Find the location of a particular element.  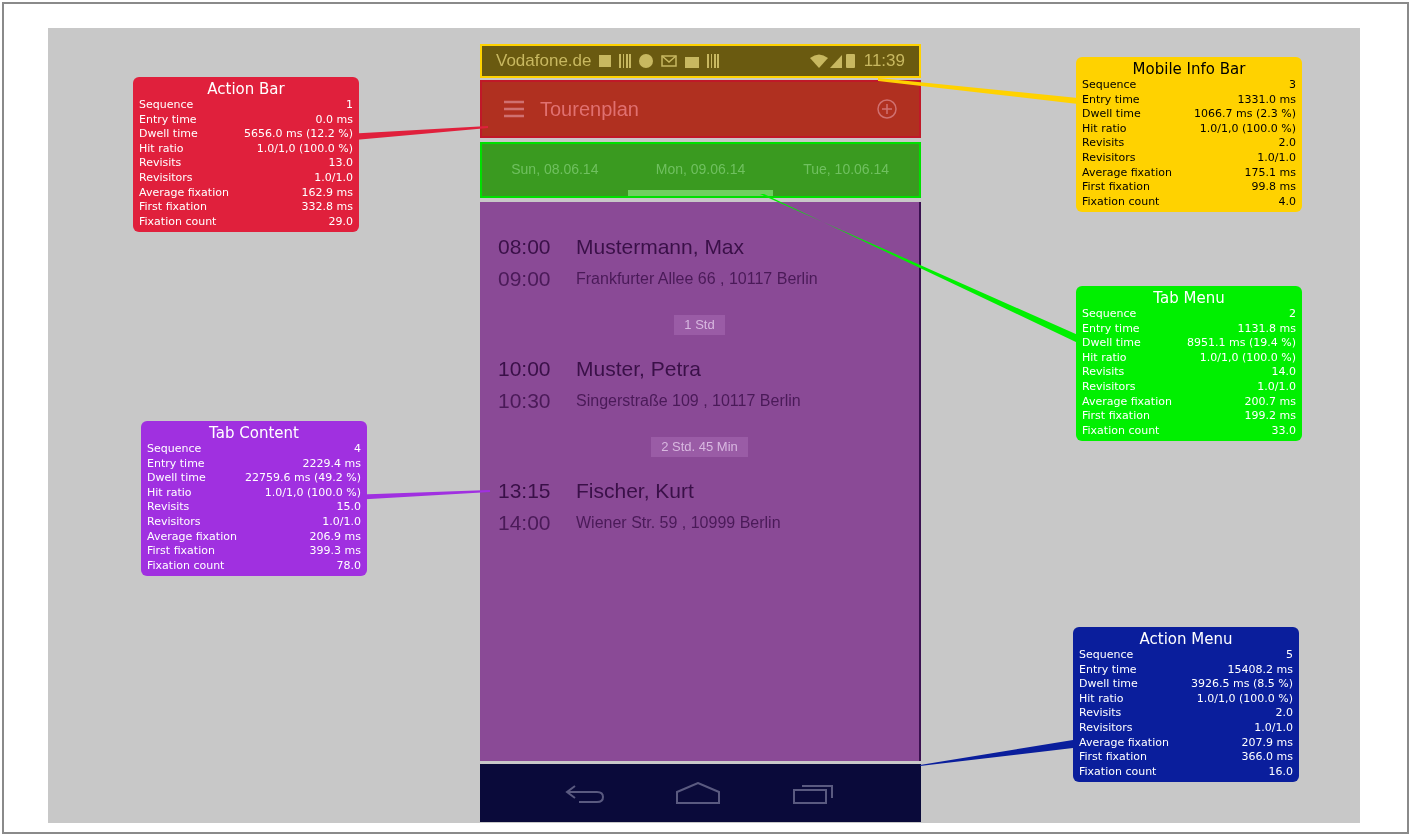

signal-battery-icons is located at coordinates (832, 61).